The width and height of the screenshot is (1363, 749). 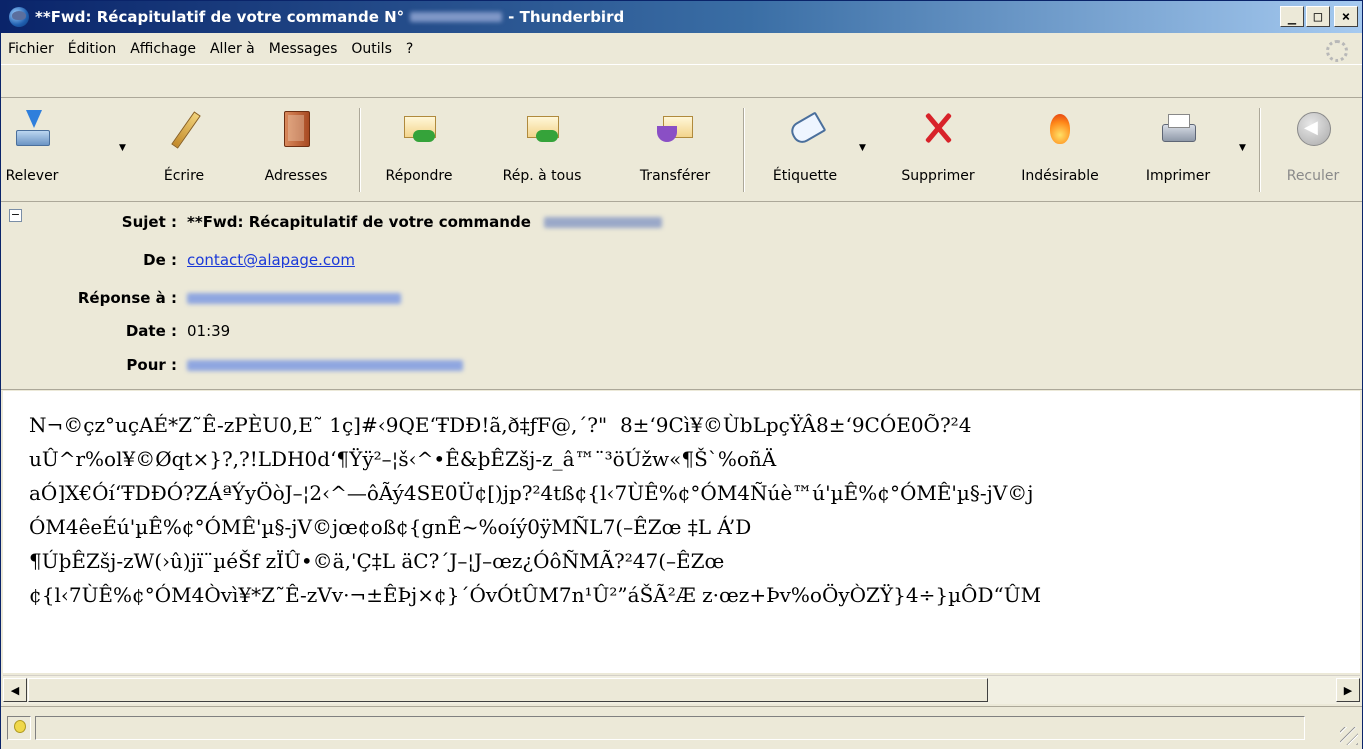 I want to click on reply-icon, so click(x=419, y=128).